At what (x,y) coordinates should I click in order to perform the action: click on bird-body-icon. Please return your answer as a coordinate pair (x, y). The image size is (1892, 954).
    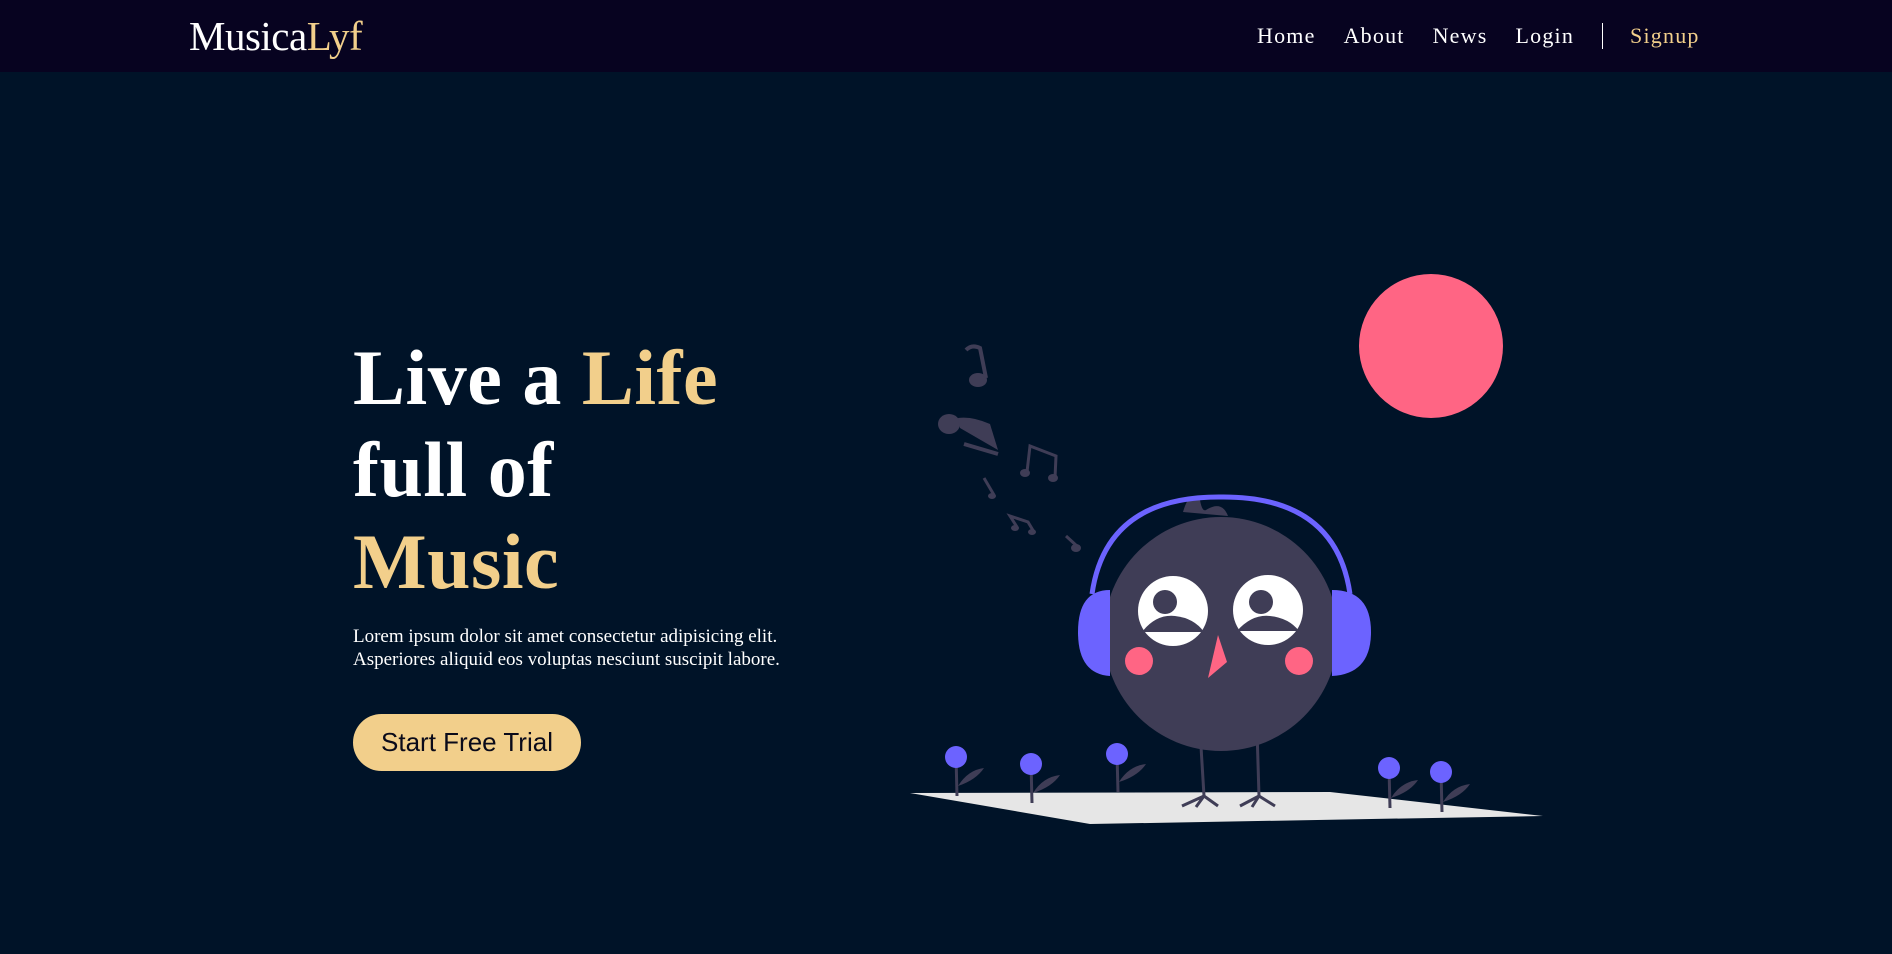
    Looking at the image, I should click on (1221, 634).